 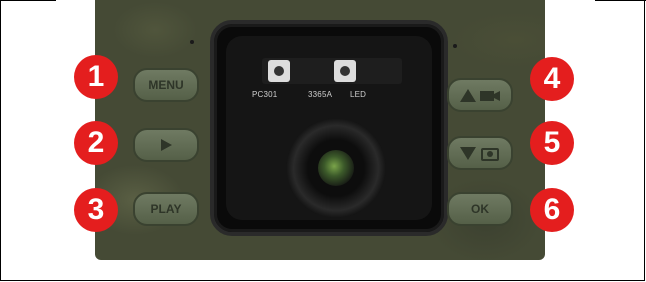 What do you see at coordinates (345, 71) in the screenshot?
I see `light-sensor-right` at bounding box center [345, 71].